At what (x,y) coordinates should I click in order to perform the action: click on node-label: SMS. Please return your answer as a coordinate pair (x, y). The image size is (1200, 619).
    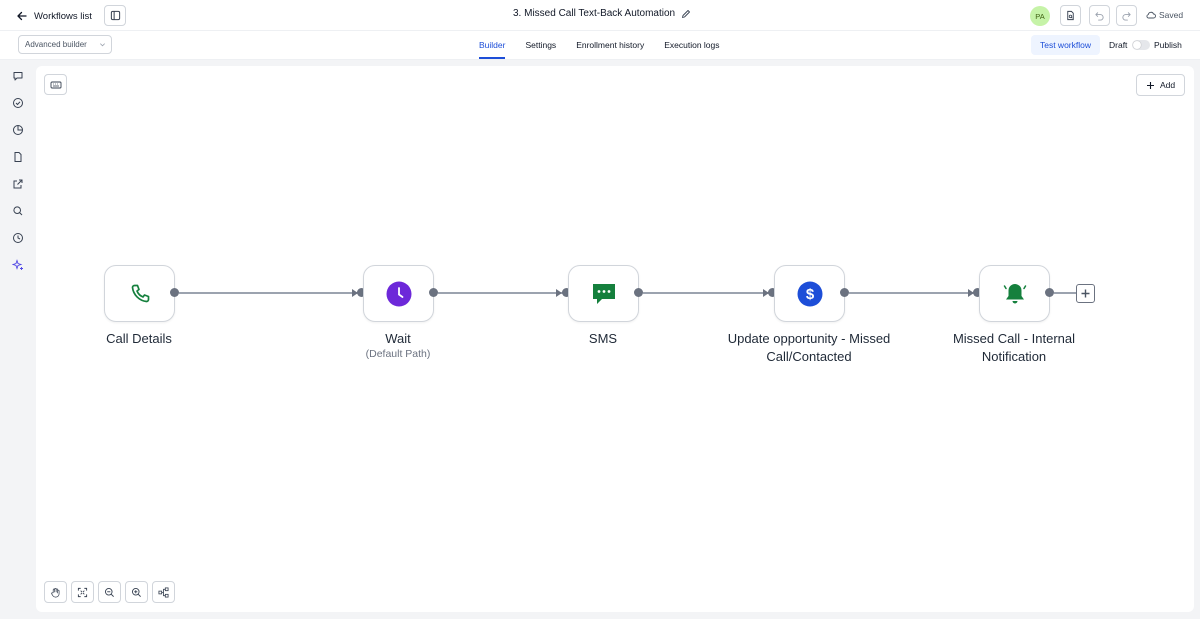
    Looking at the image, I should click on (603, 338).